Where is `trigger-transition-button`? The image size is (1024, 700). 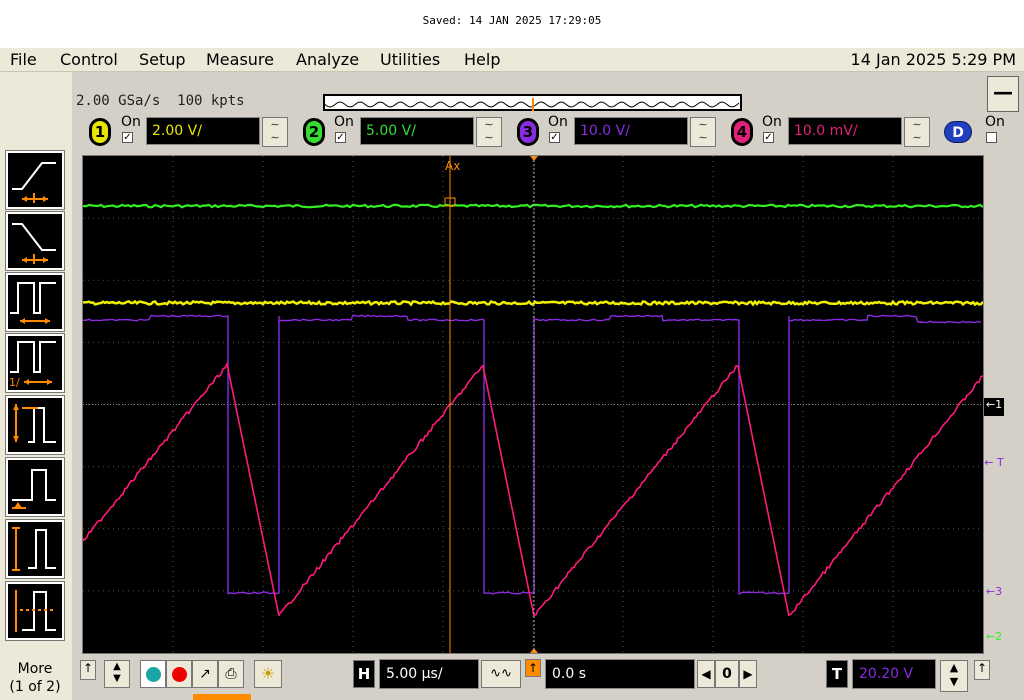 trigger-transition-button is located at coordinates (35, 549).